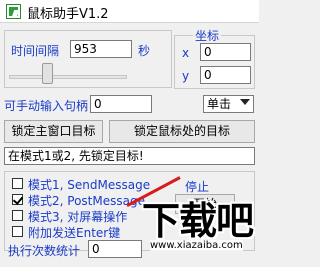 The width and height of the screenshot is (320, 267). I want to click on interval-slider-thumb, so click(48, 73).